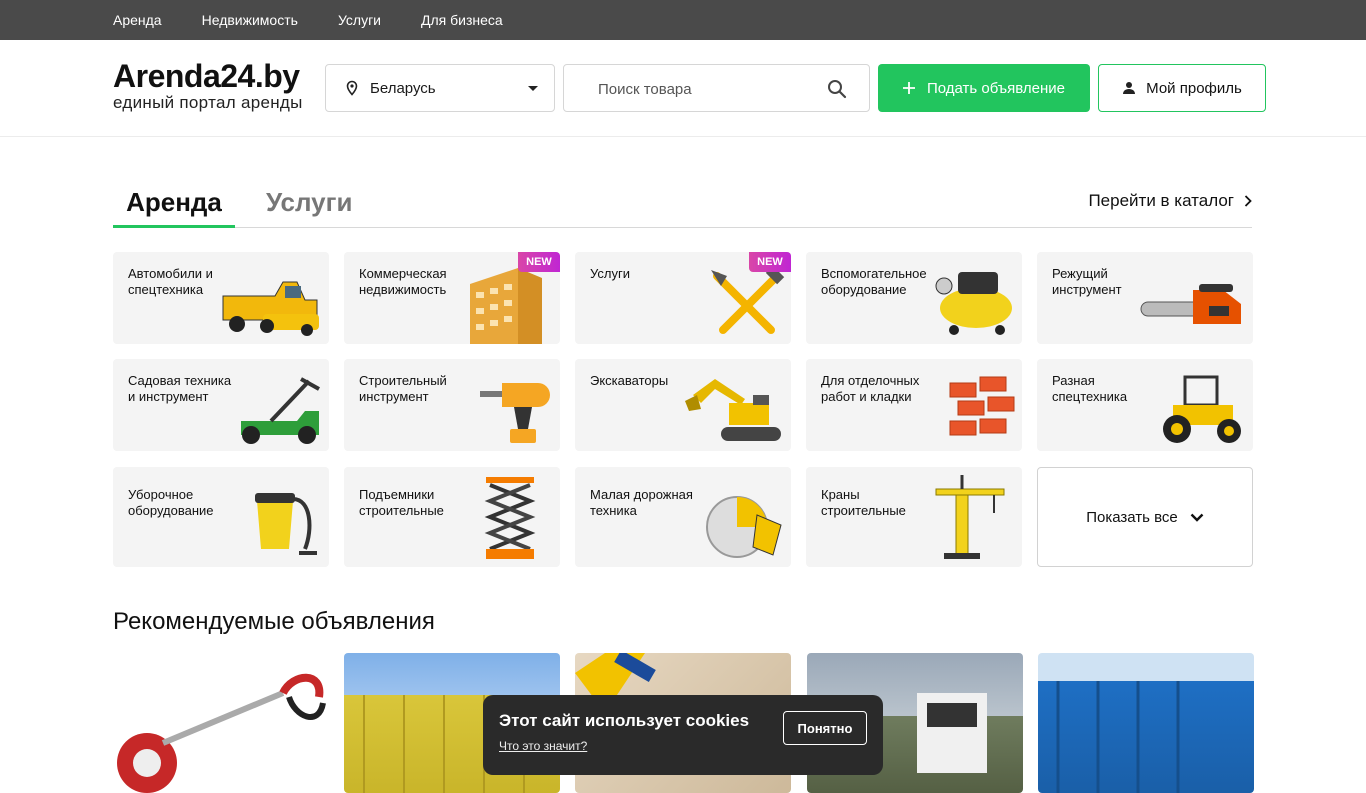 The height and width of the screenshot is (793, 1366). What do you see at coordinates (682, 204) in the screenshot?
I see `category-tabs: Аренда Услуги Перейти в каталог` at bounding box center [682, 204].